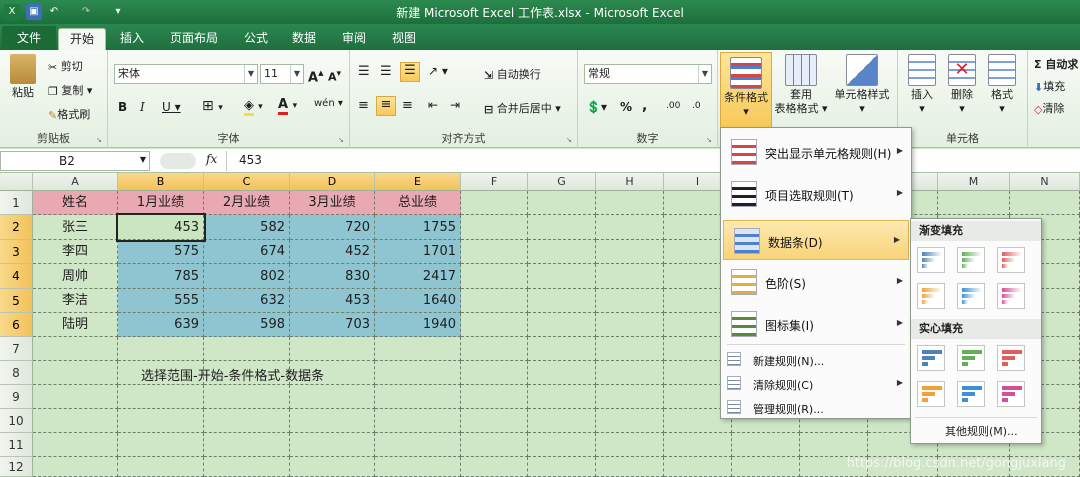  I want to click on cell-A12, so click(75, 467).